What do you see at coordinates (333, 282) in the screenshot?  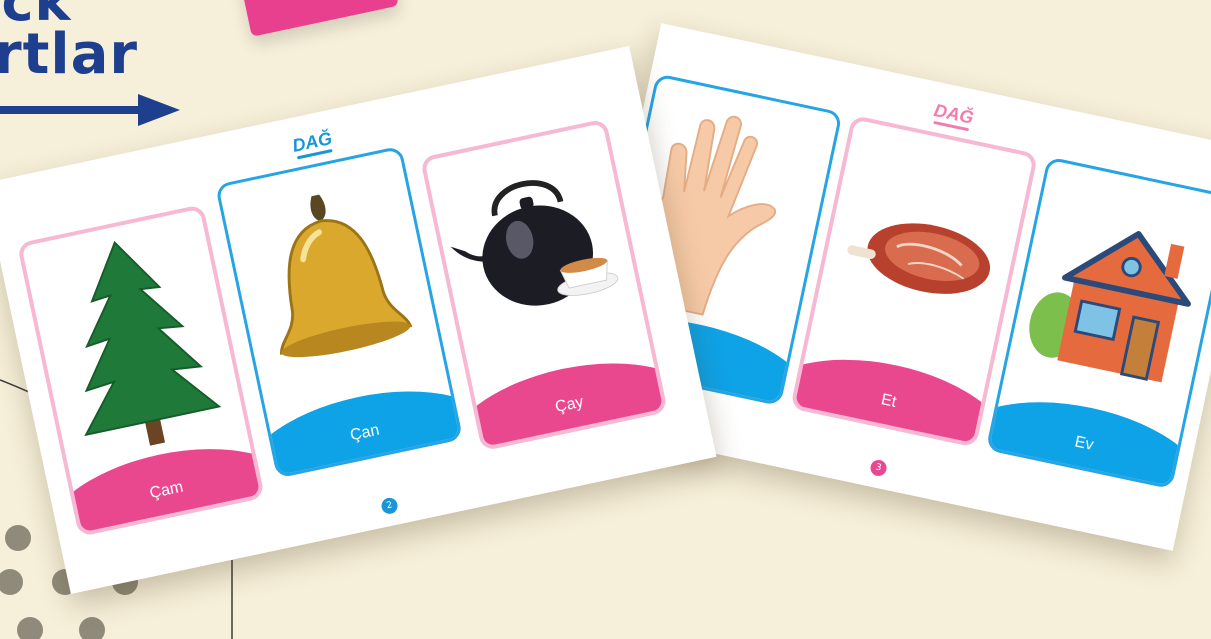 I see `bell-icon` at bounding box center [333, 282].